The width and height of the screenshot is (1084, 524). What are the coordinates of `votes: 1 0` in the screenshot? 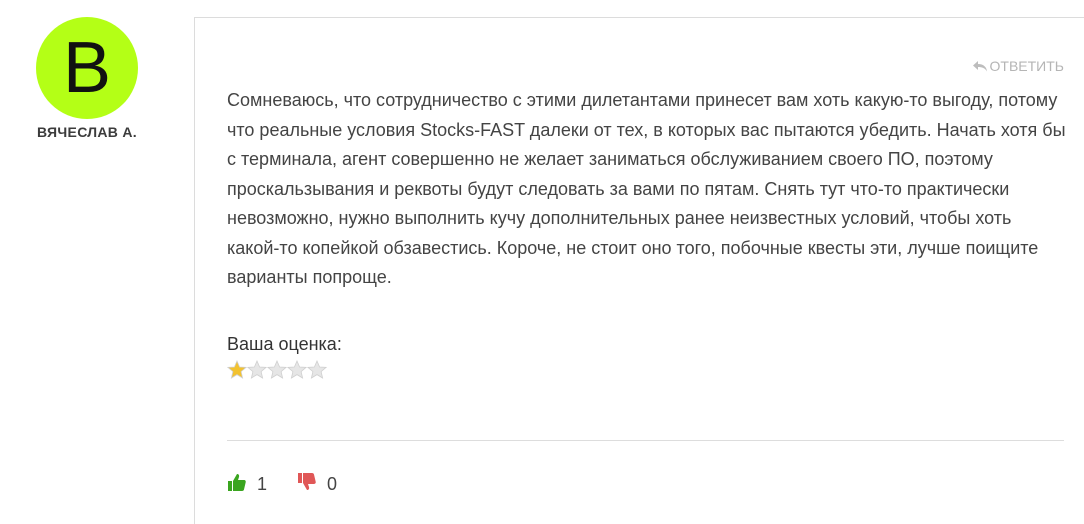 It's located at (282, 484).